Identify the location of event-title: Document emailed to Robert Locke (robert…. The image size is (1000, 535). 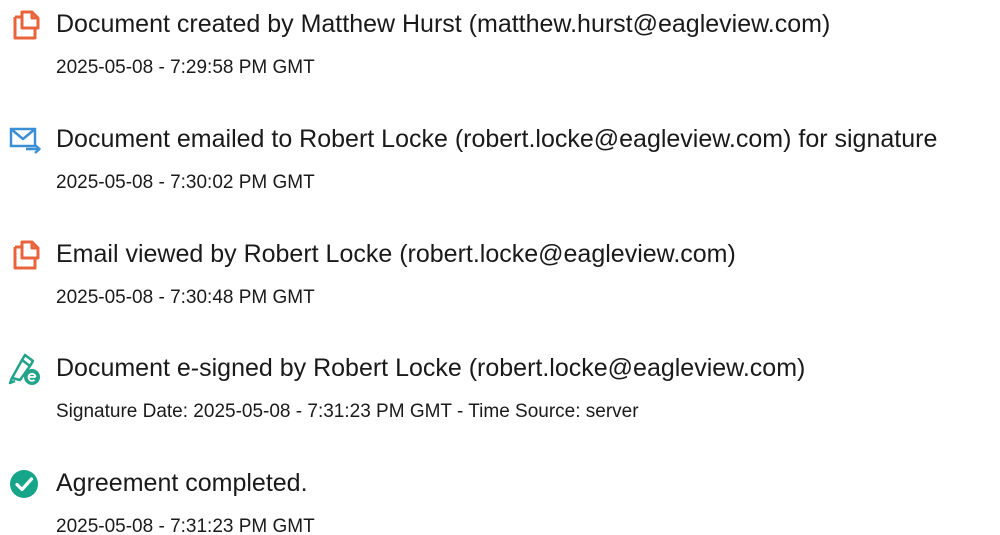
(497, 139).